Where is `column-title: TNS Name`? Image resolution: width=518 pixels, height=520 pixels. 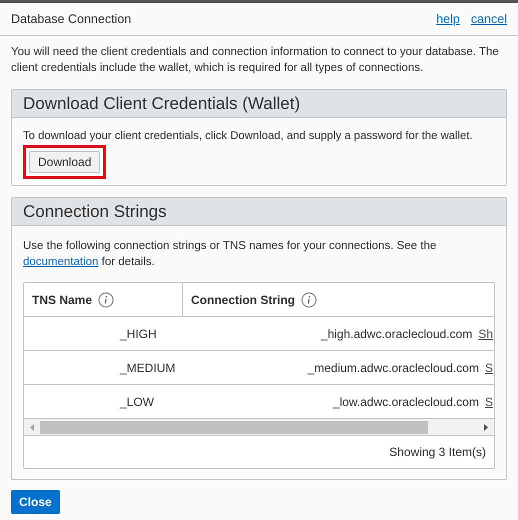 column-title: TNS Name is located at coordinates (62, 300).